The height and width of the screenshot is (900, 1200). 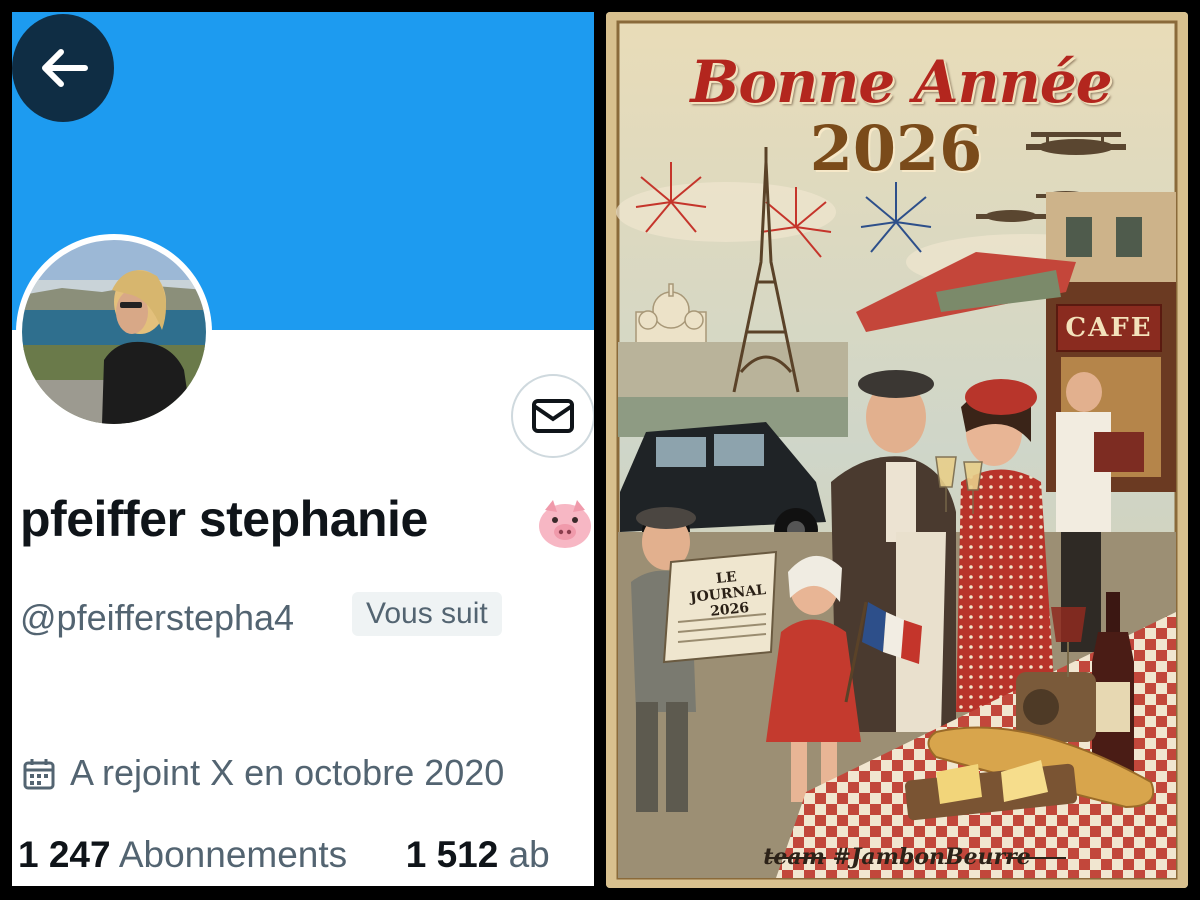 What do you see at coordinates (287, 772) in the screenshot?
I see `joined-date: A rejoint X en octobre 2020` at bounding box center [287, 772].